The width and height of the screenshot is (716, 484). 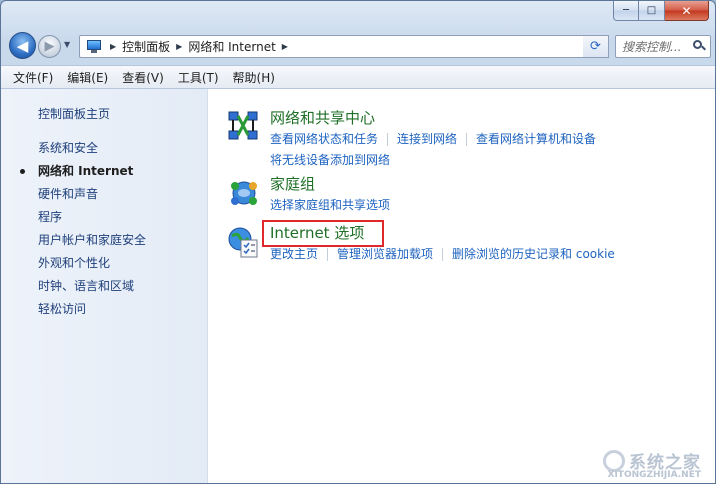 I want to click on sidebar-item-system-security: 系统和安全, so click(x=104, y=148).